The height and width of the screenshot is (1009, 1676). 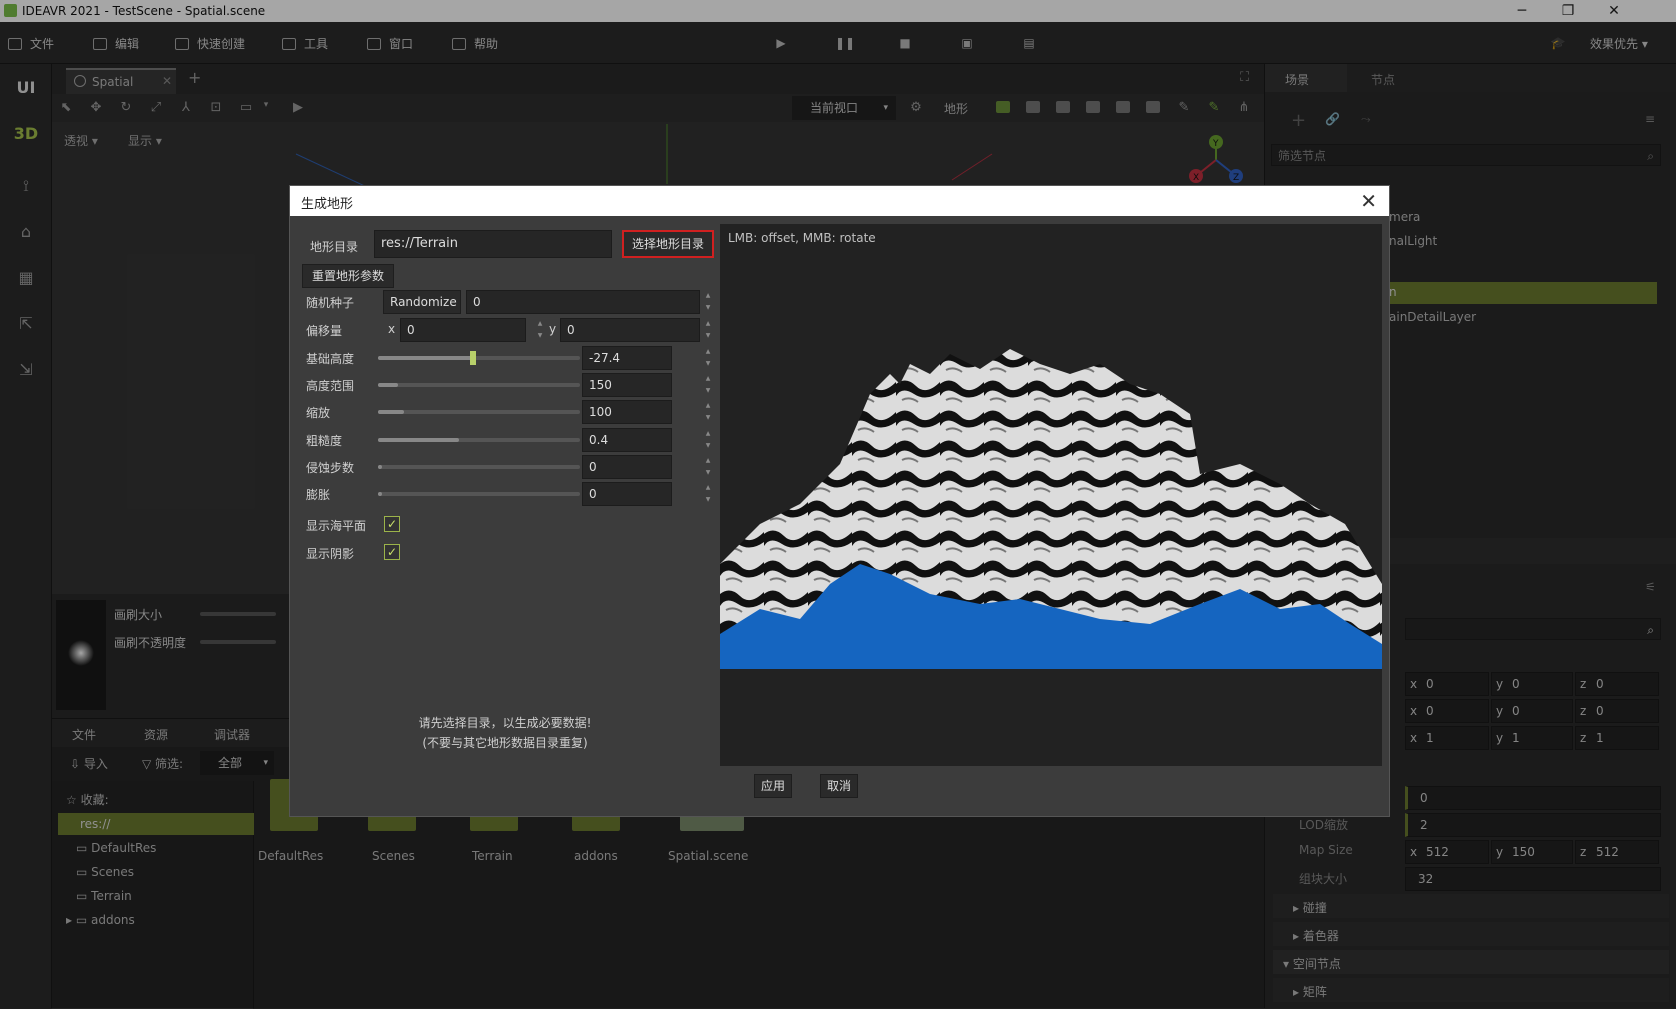 I want to click on dialog-titlebar: 生成地形 ✕, so click(x=839, y=201).